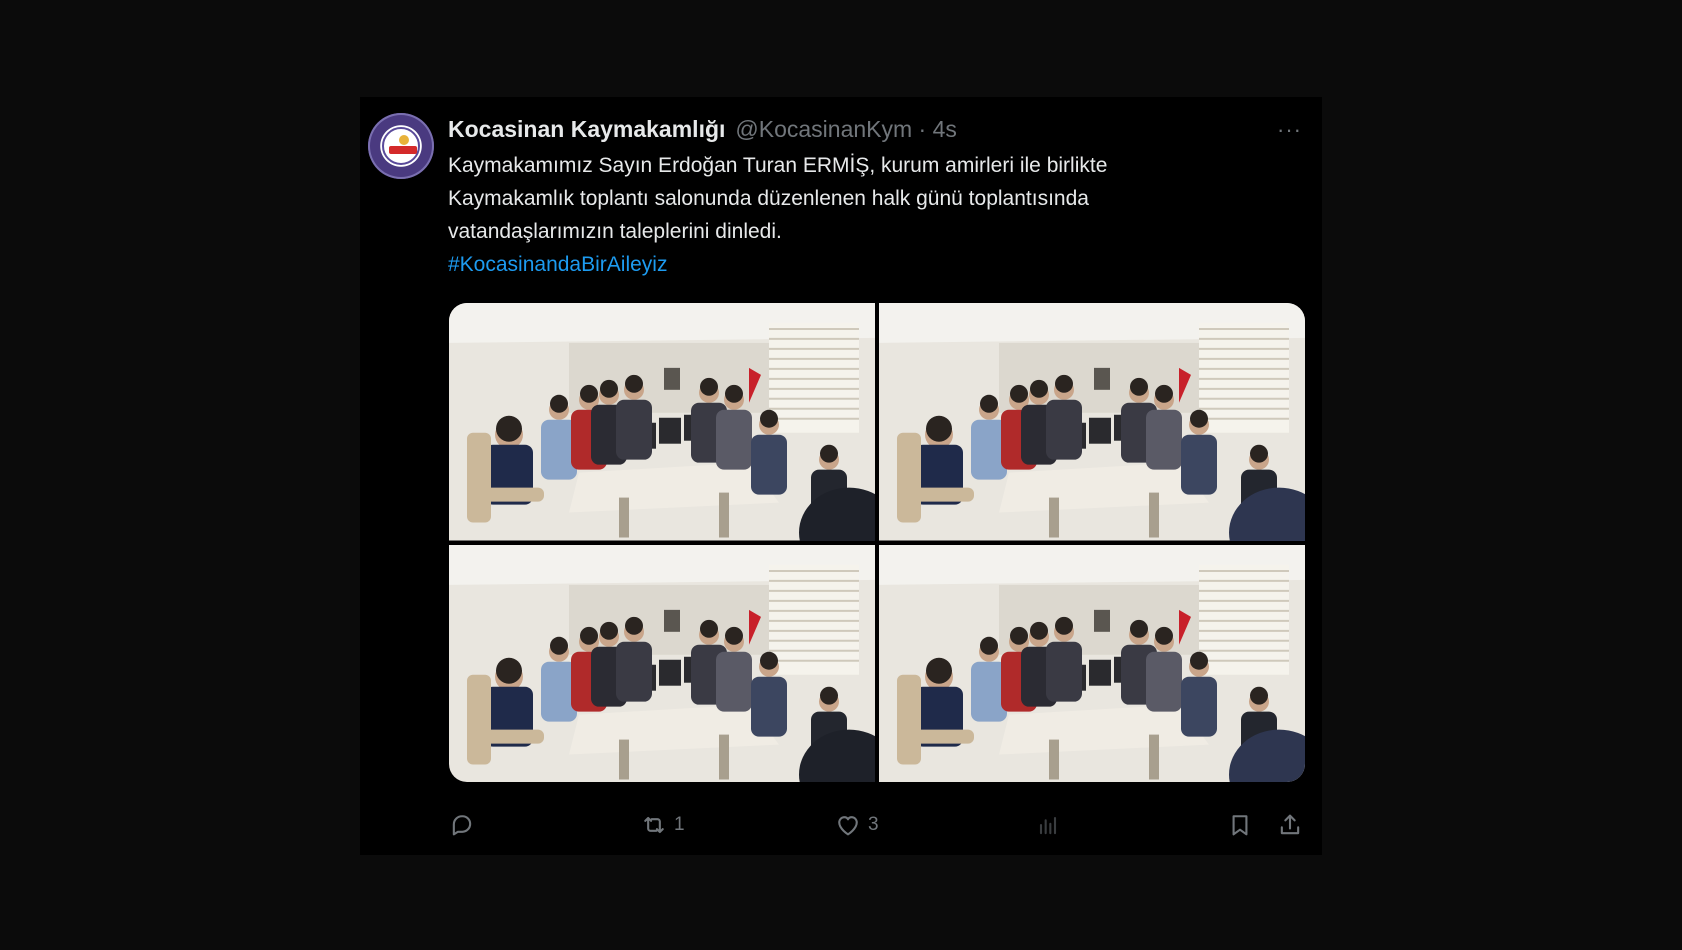 Image resolution: width=1682 pixels, height=950 pixels. I want to click on reply-button, so click(465, 825).